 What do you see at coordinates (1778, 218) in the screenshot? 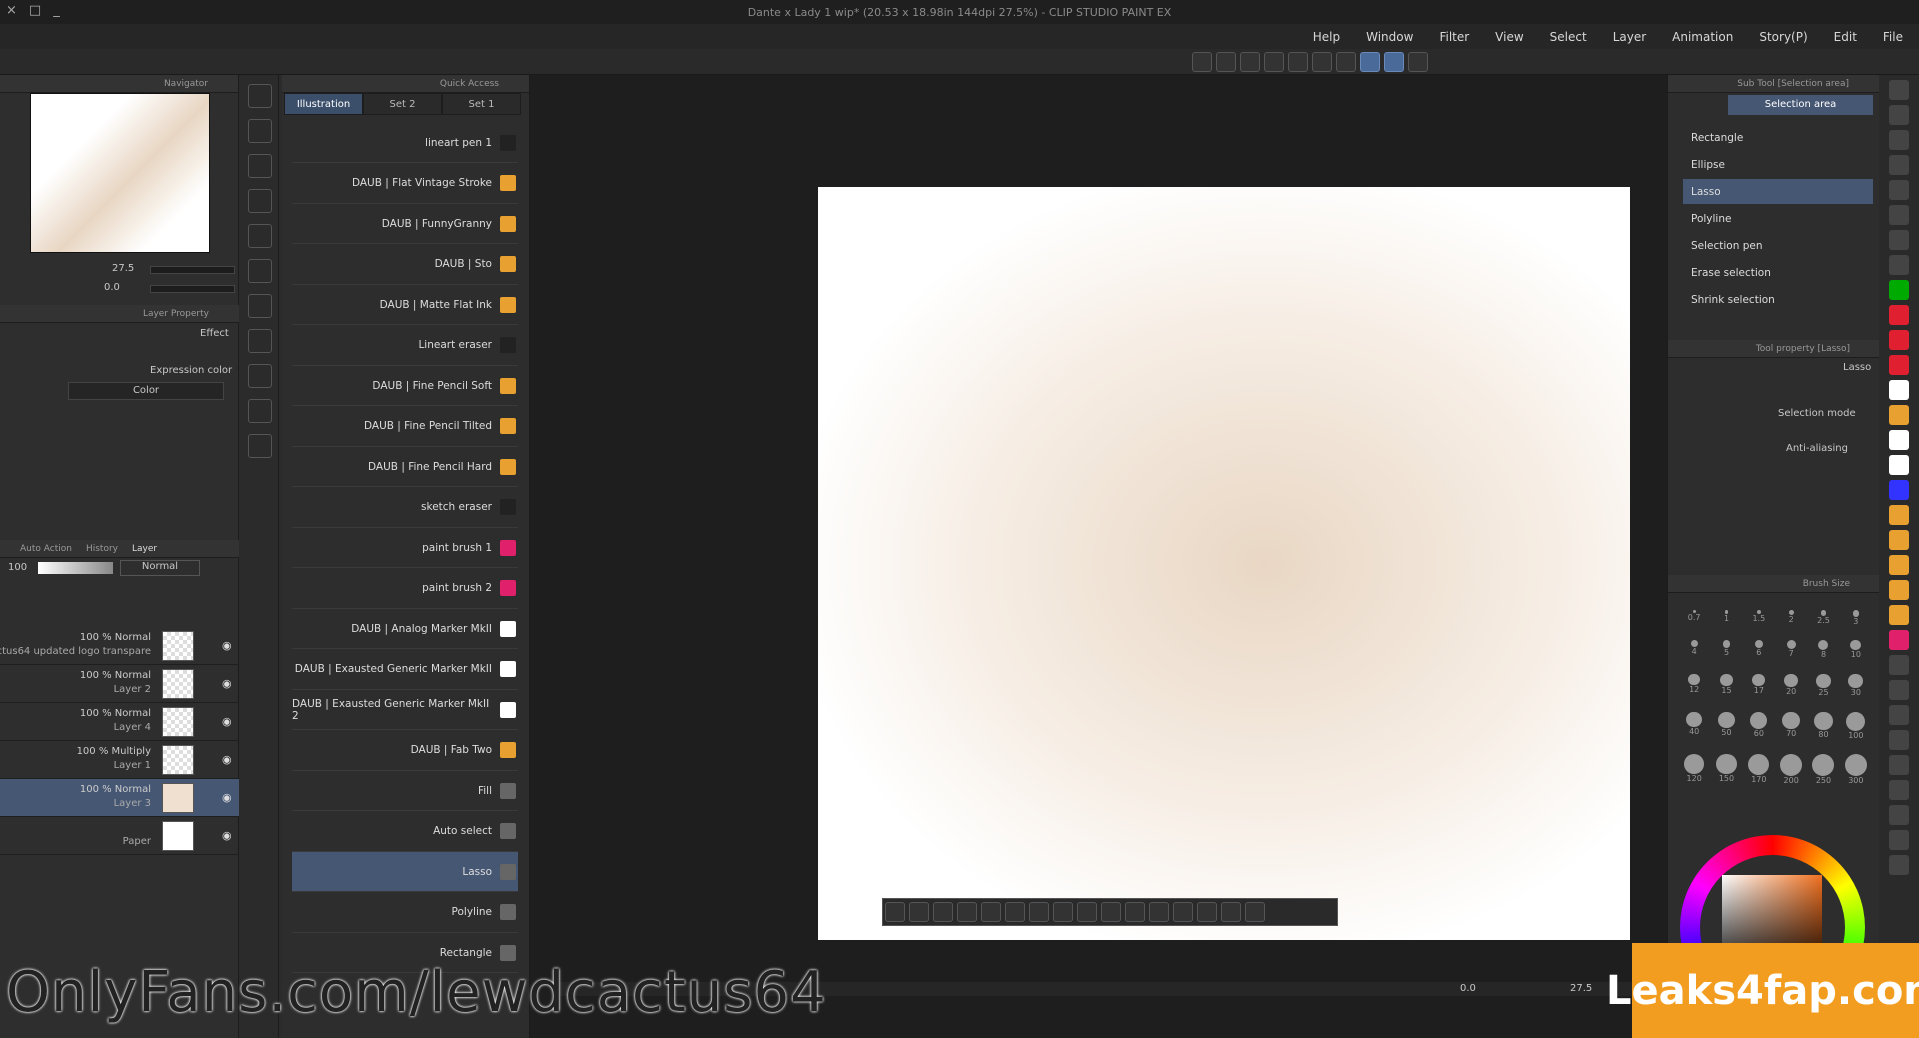
I see `selection-subtool-item: Polyline` at bounding box center [1778, 218].